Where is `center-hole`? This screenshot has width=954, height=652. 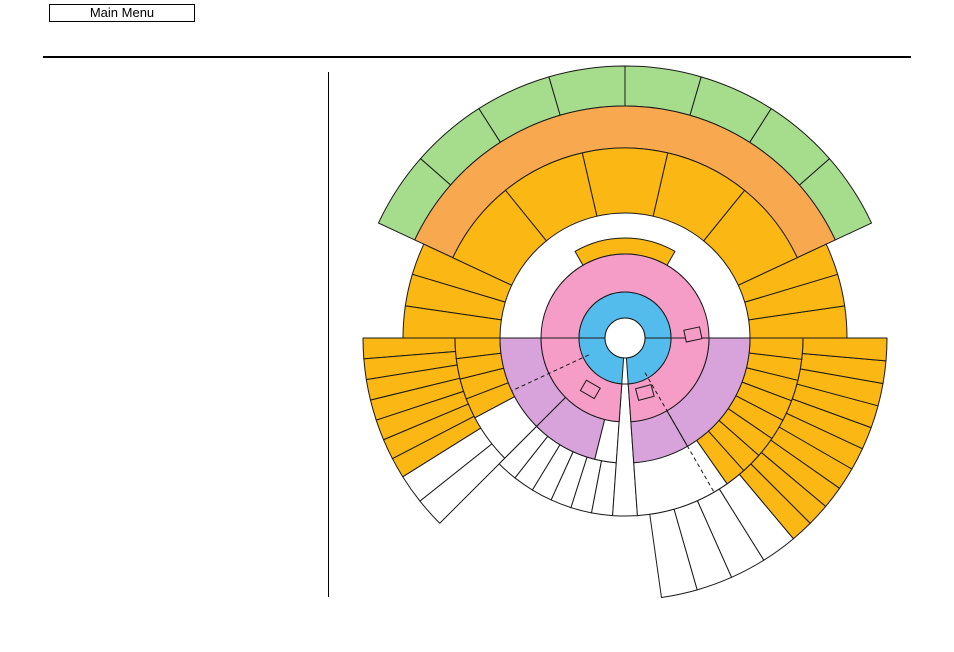
center-hole is located at coordinates (625, 338).